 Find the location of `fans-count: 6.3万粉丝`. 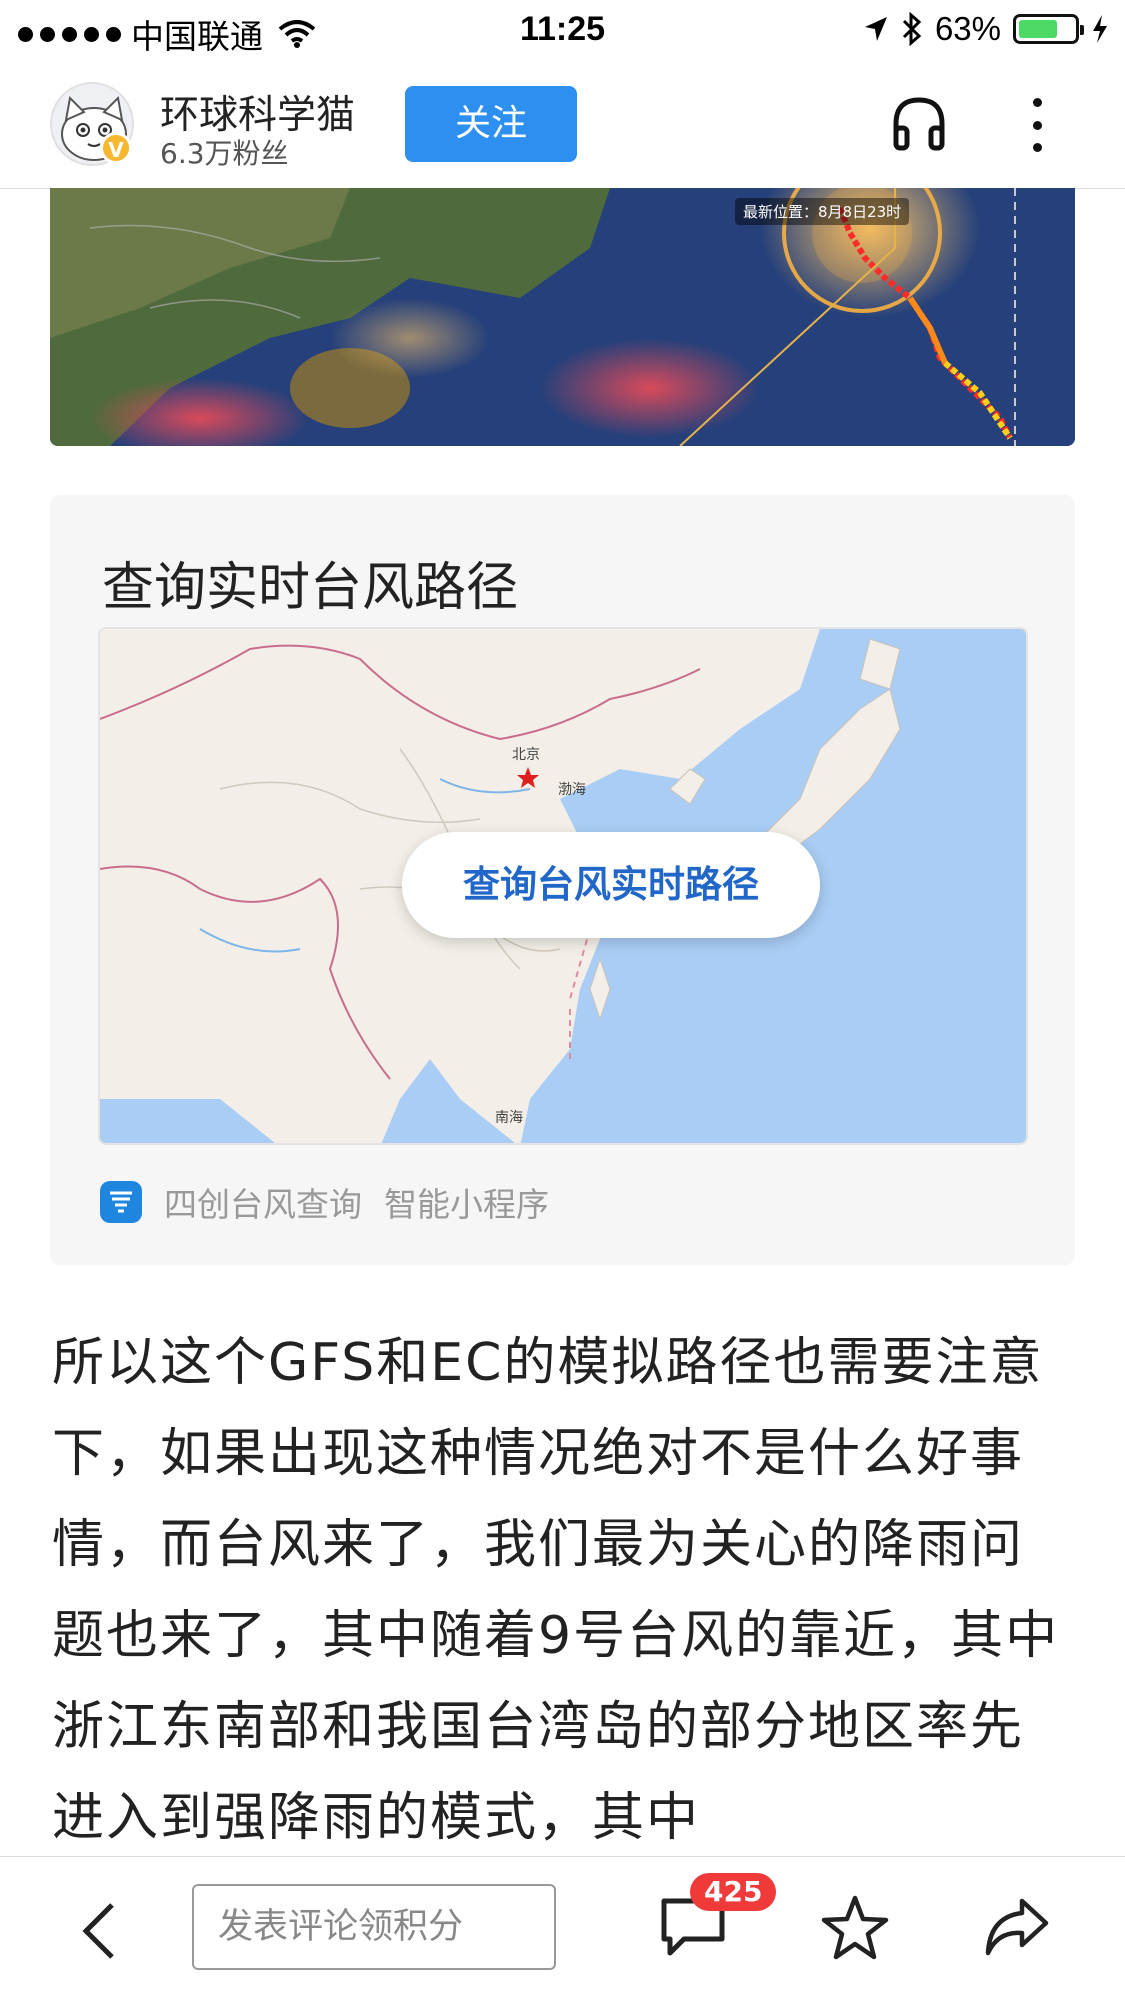

fans-count: 6.3万粉丝 is located at coordinates (224, 153).